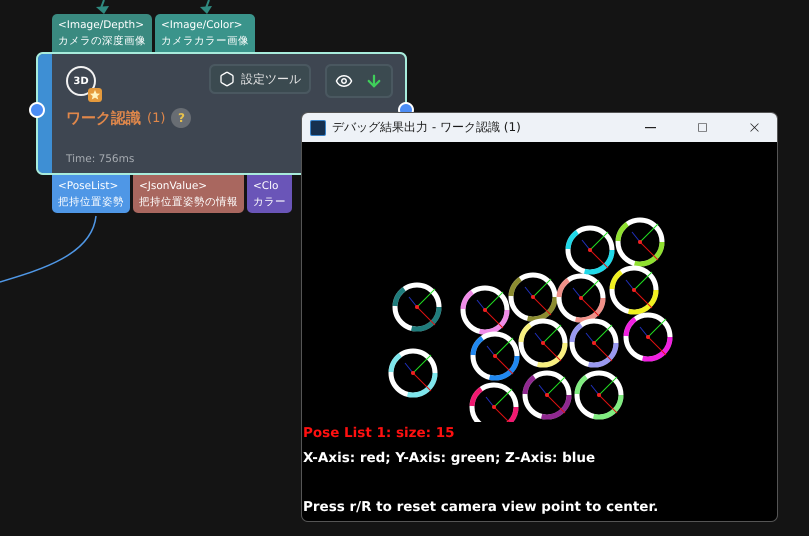 Image resolution: width=809 pixels, height=536 pixels. Describe the element at coordinates (205, 33) in the screenshot. I see `input-port-tag: <Image/Color> カメラカラー画像` at that location.